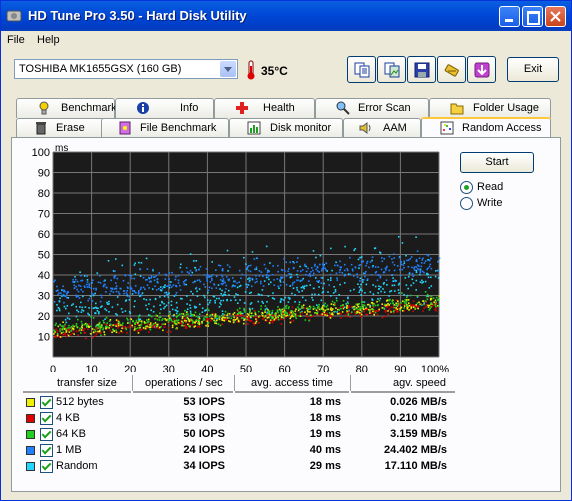  Describe the element at coordinates (500, 188) in the screenshot. I see `read-radio: Read` at that location.